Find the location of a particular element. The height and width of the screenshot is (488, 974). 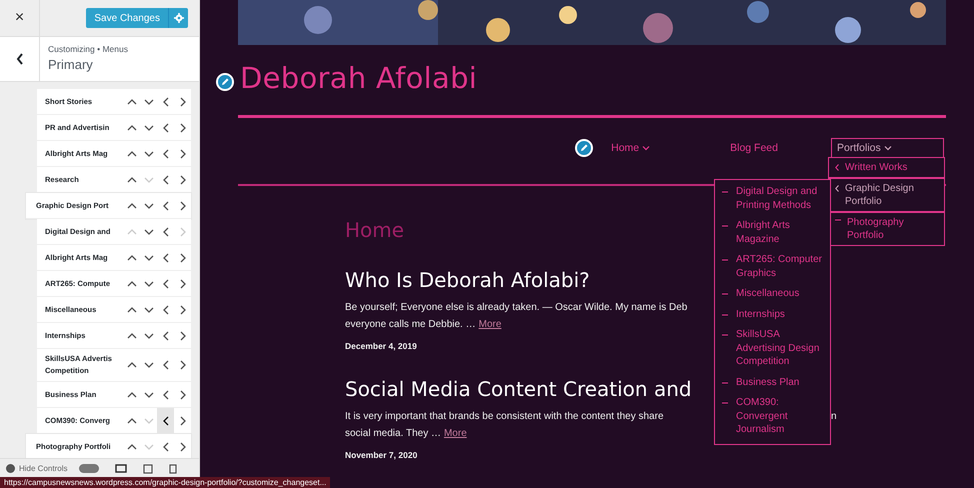

post-date: November 7, 2020 is located at coordinates (381, 455).